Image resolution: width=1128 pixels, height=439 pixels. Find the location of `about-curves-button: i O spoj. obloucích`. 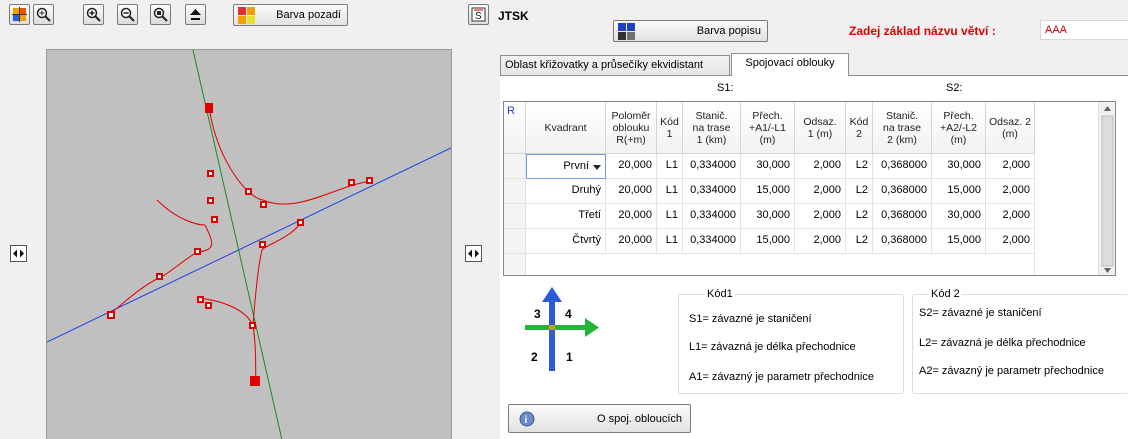

about-curves-button: i O spoj. obloucích is located at coordinates (599, 418).